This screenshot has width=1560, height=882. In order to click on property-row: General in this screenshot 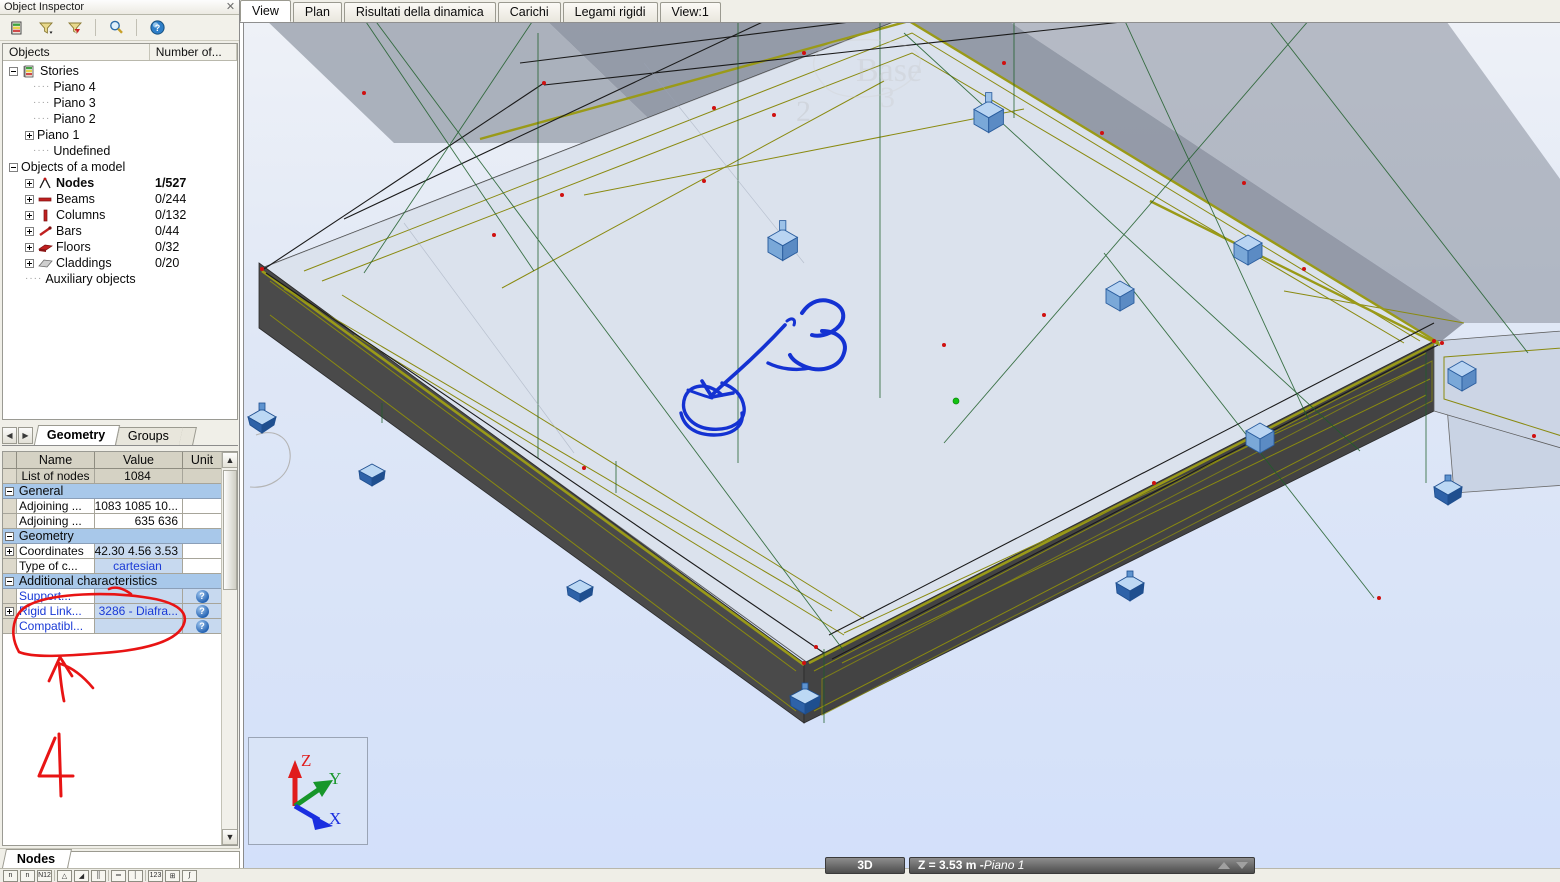, I will do `click(112, 491)`.